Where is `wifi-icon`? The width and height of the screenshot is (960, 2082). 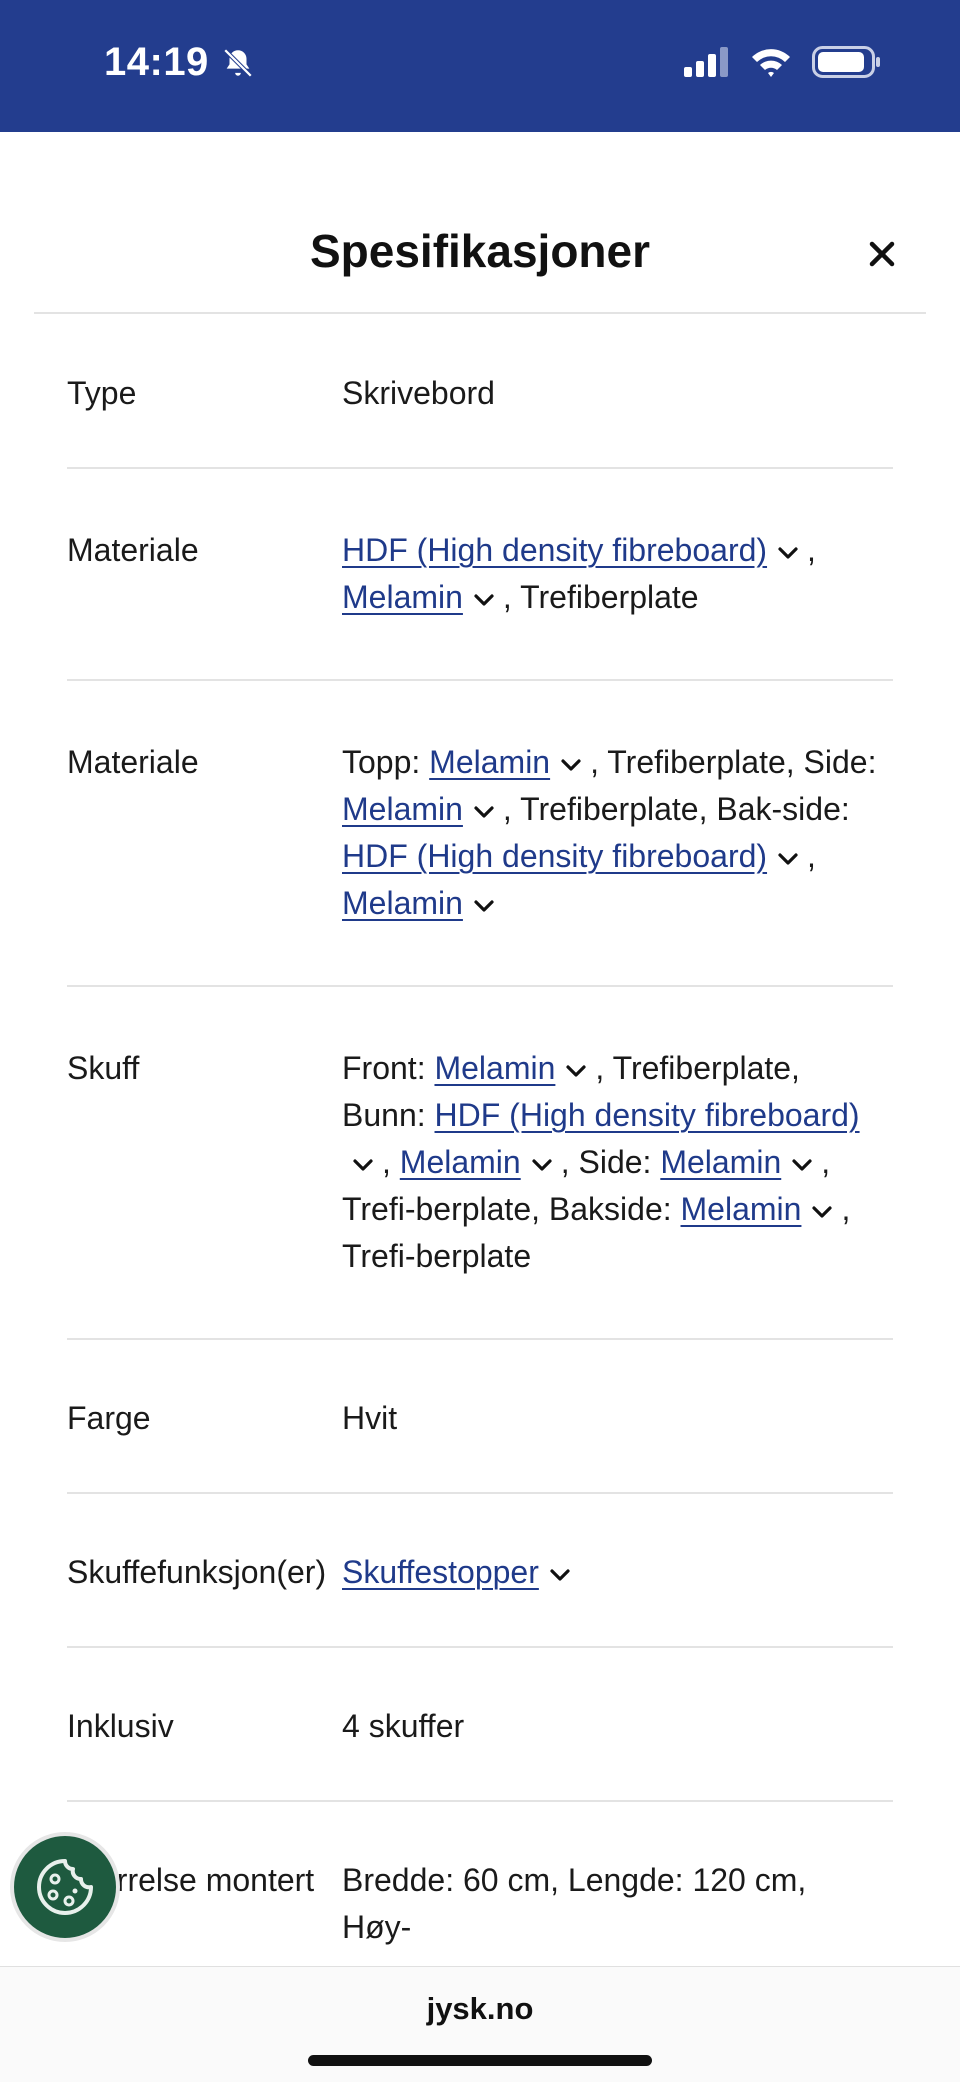 wifi-icon is located at coordinates (771, 63).